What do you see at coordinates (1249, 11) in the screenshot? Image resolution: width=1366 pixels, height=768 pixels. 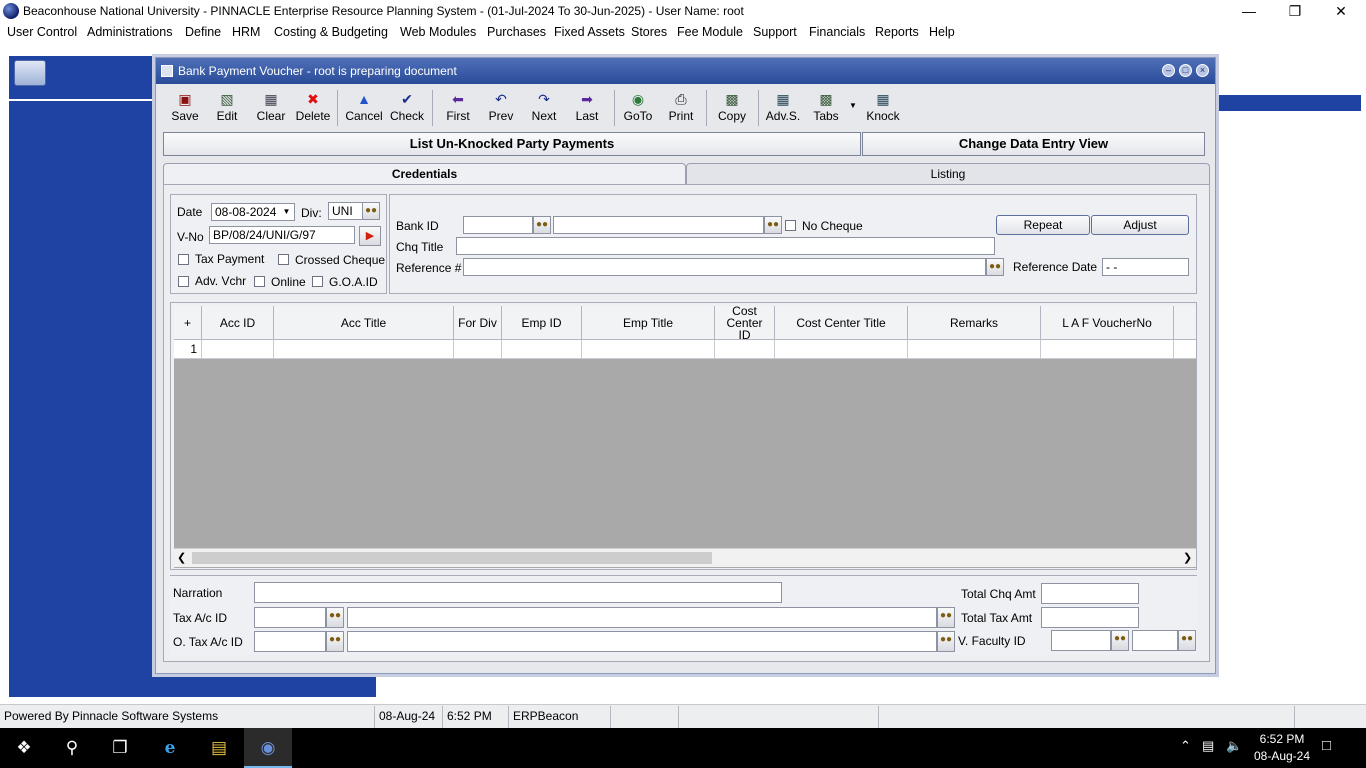 I see `minimize-icon: —` at bounding box center [1249, 11].